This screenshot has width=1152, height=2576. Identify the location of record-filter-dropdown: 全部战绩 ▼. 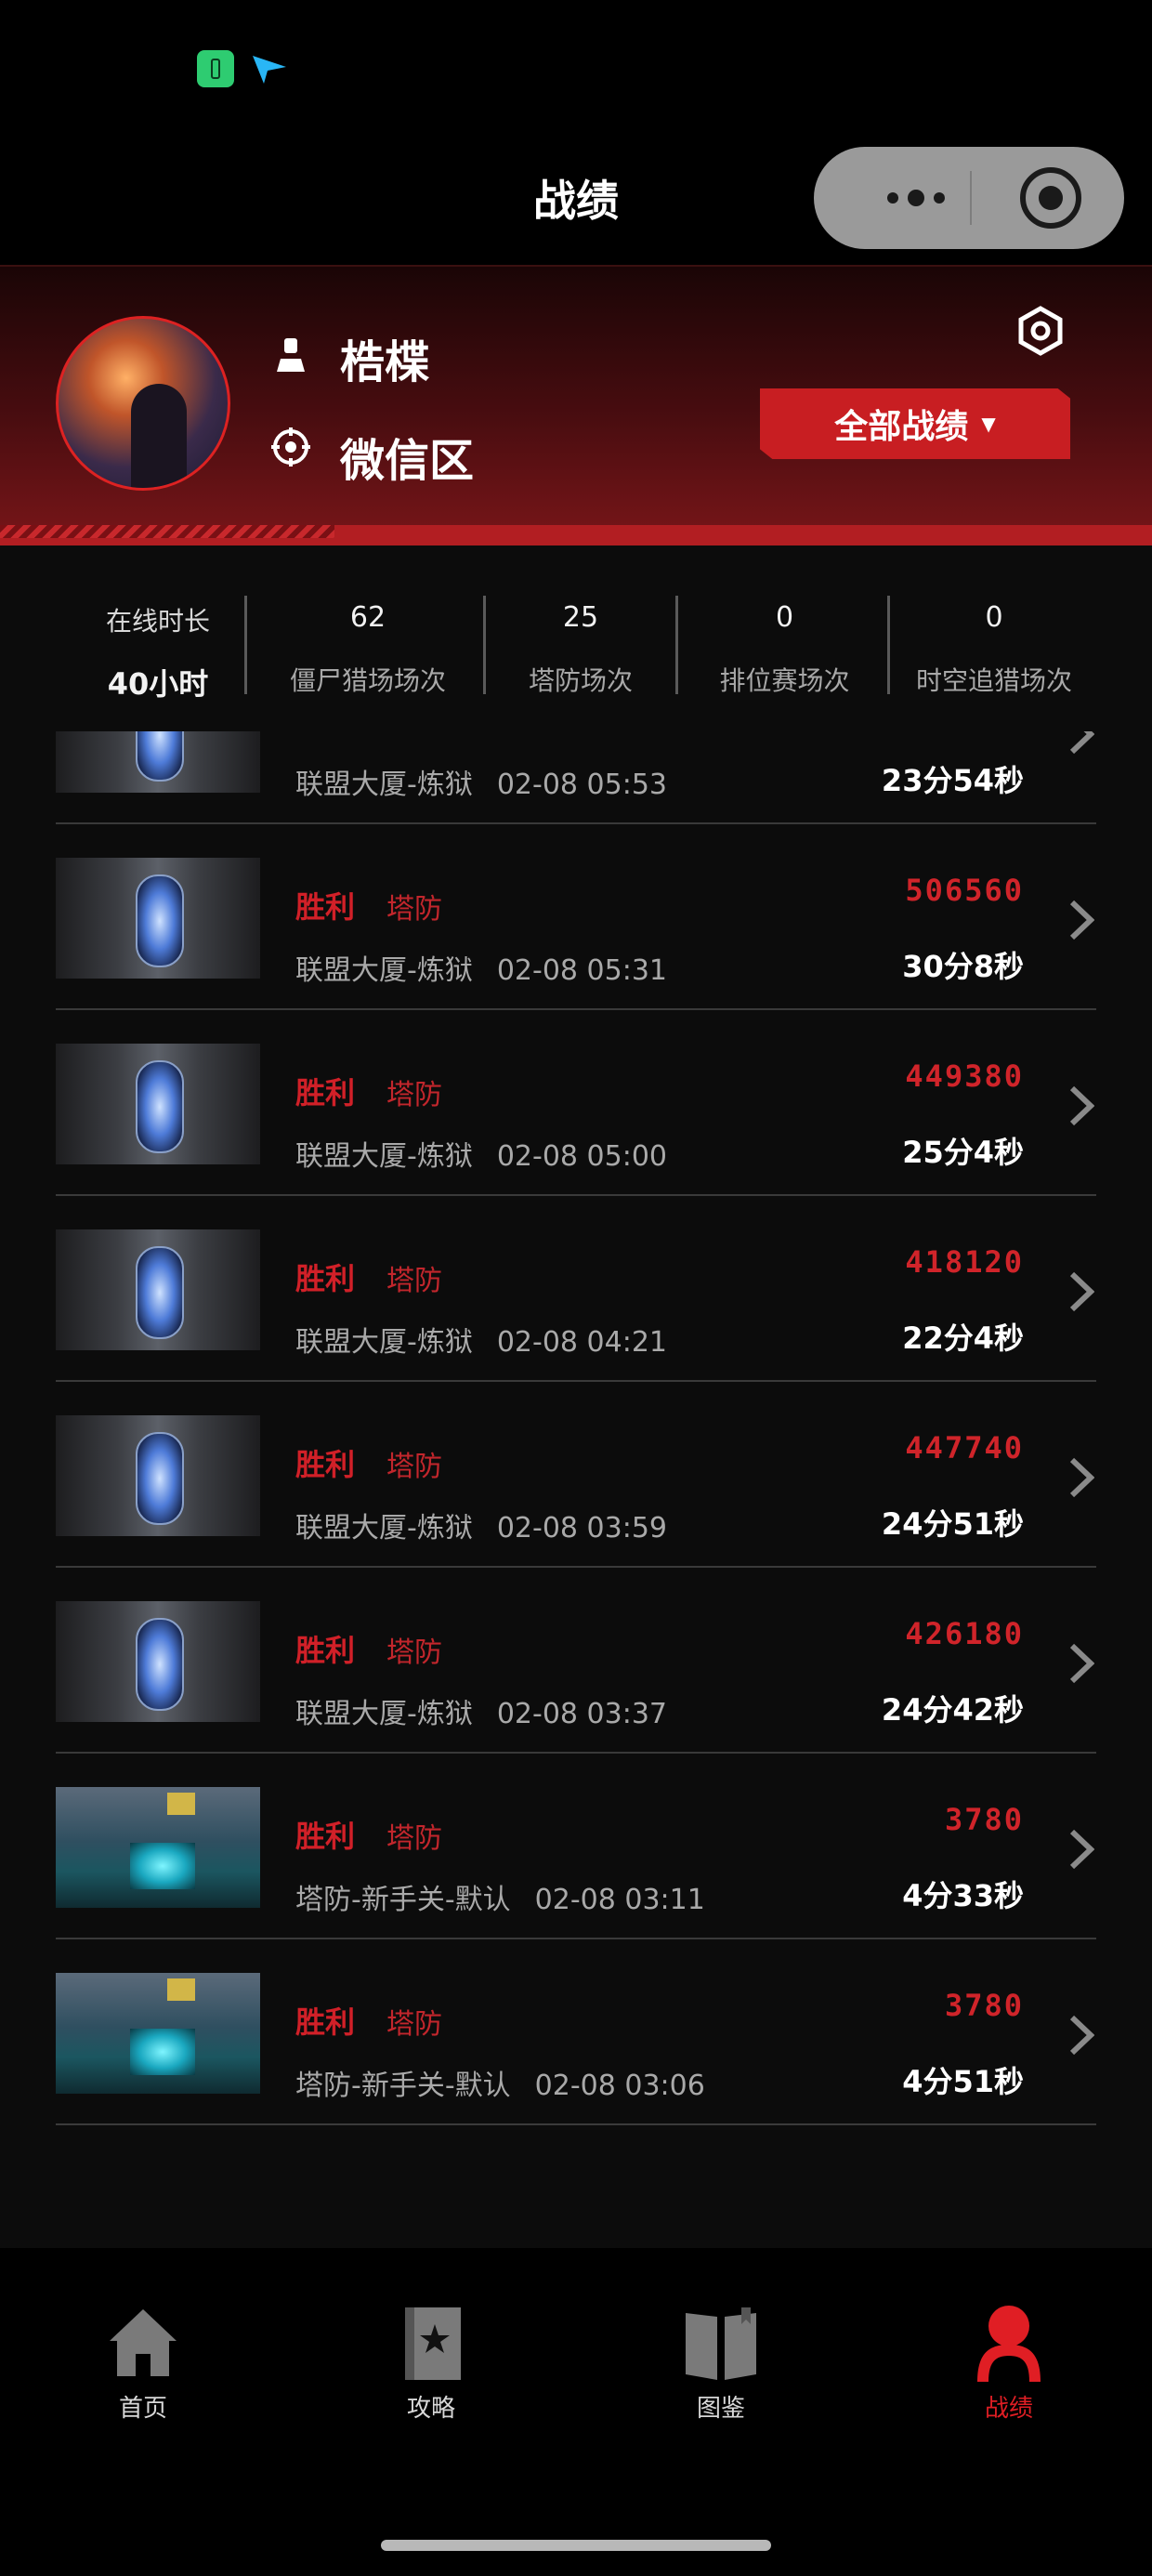
(915, 423).